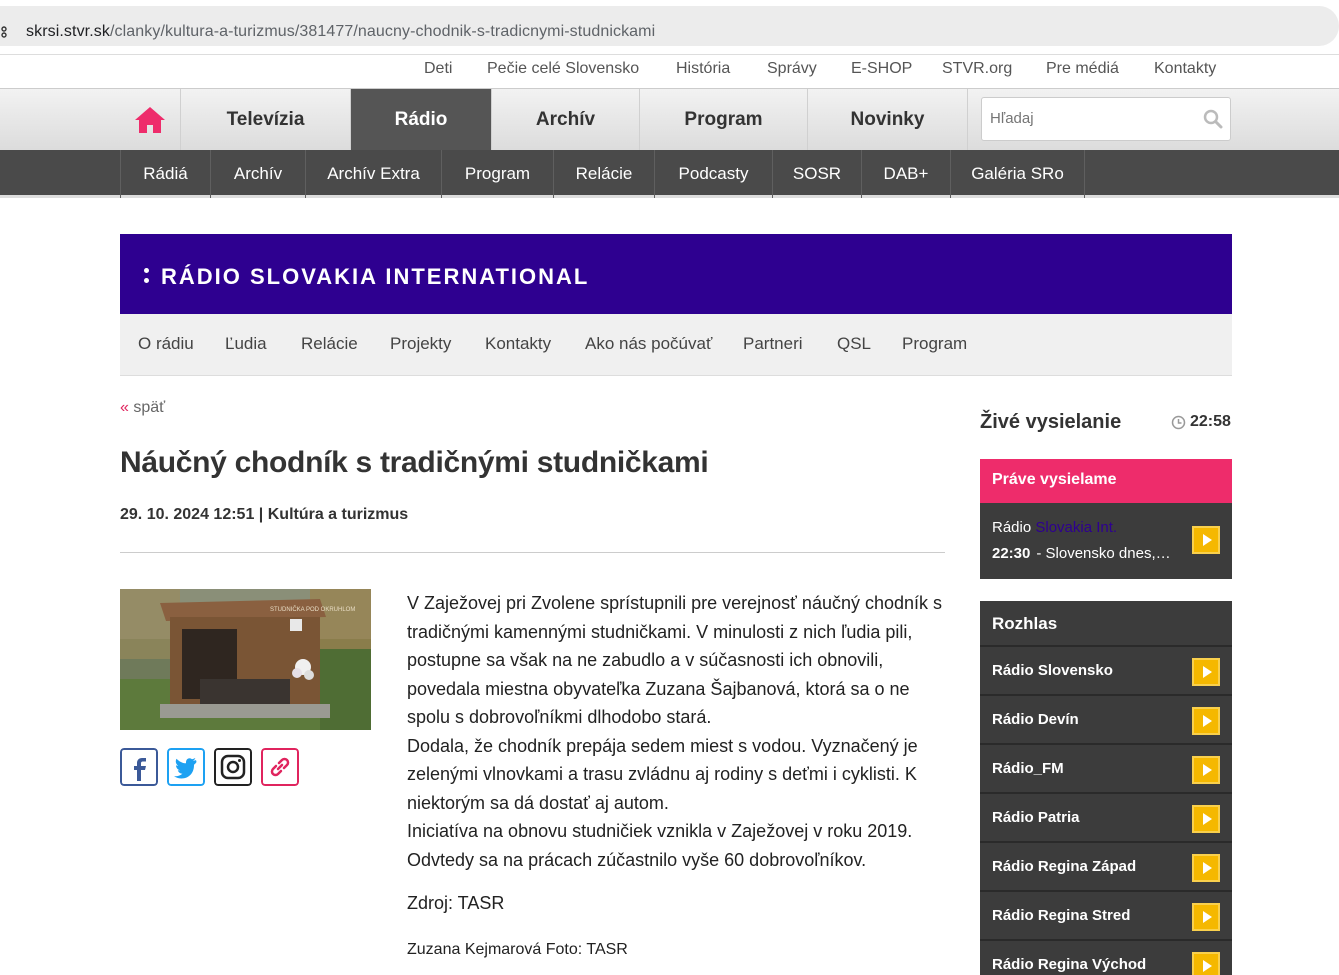 This screenshot has width=1339, height=975. Describe the element at coordinates (676, 274) in the screenshot. I see `rsi-banner: RÁDIO SLOVAKIA INTERNATIONAL` at that location.